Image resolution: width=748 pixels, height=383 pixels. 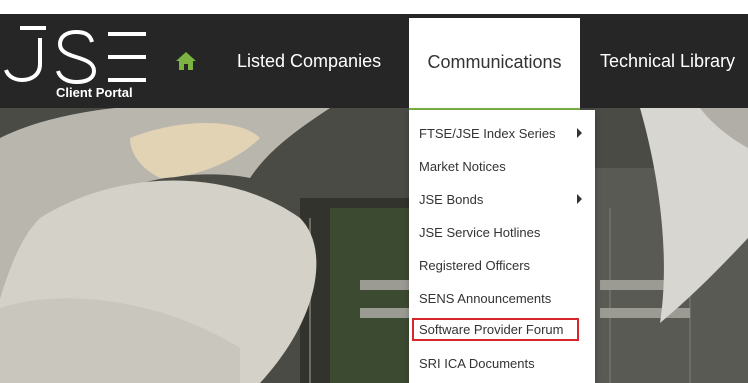 I want to click on highlight-box, so click(x=495, y=329).